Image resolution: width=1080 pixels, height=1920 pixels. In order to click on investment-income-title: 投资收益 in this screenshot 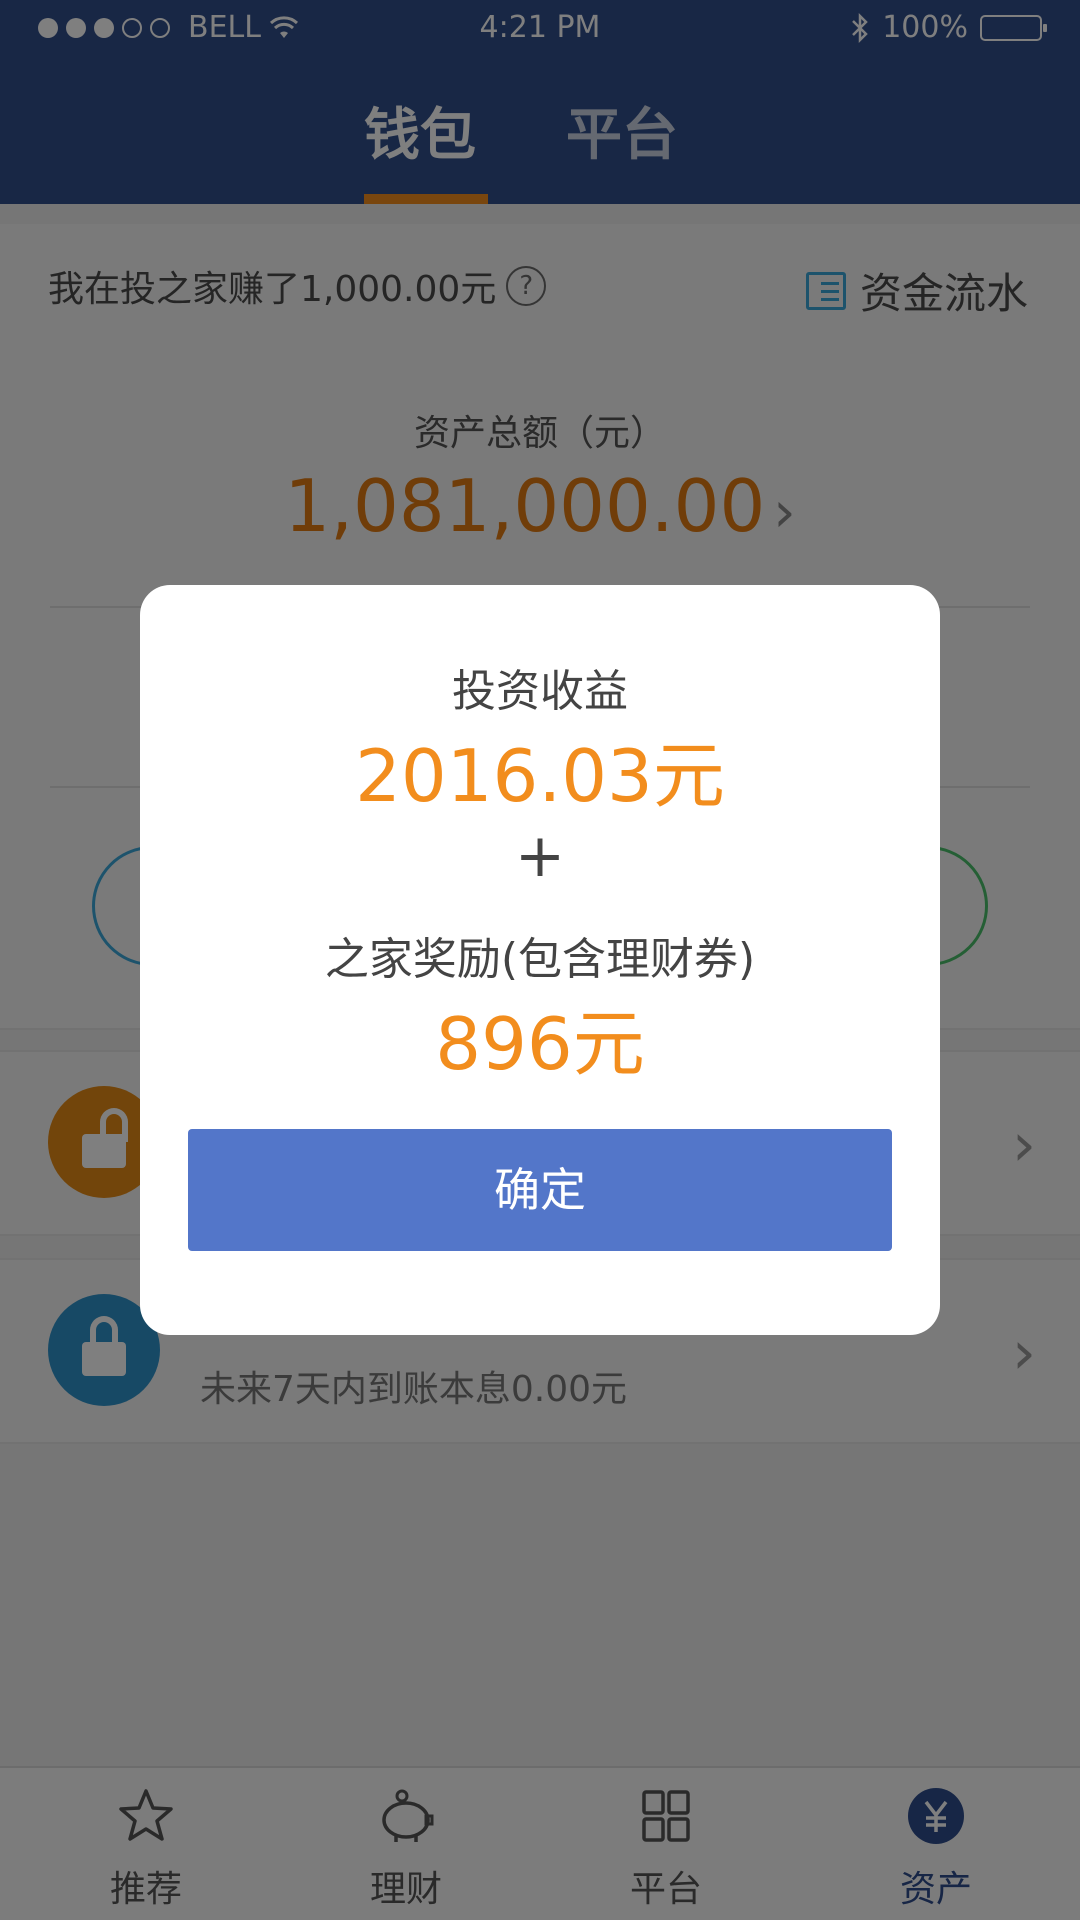, I will do `click(540, 691)`.